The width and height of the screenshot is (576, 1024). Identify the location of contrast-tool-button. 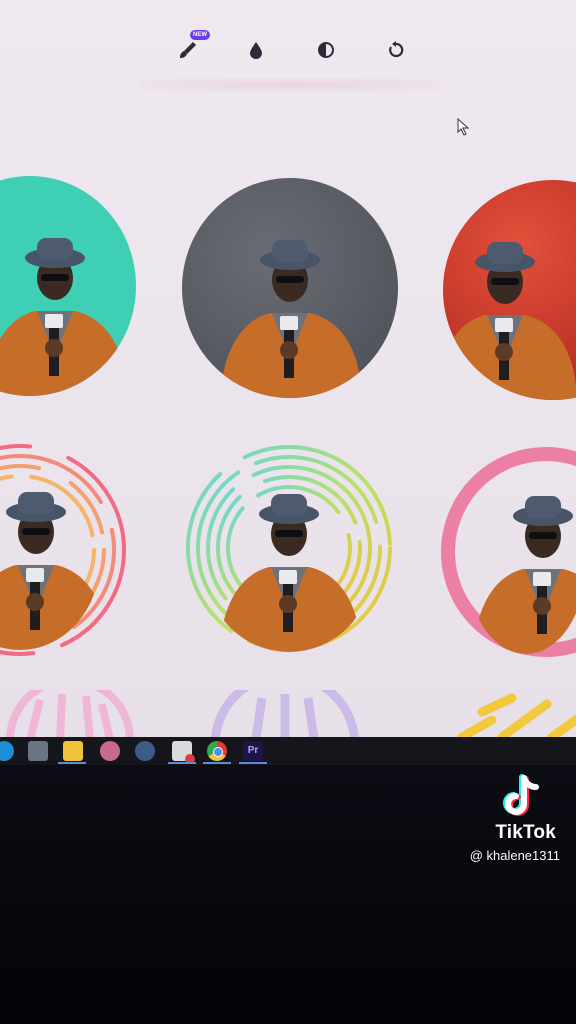
(326, 50).